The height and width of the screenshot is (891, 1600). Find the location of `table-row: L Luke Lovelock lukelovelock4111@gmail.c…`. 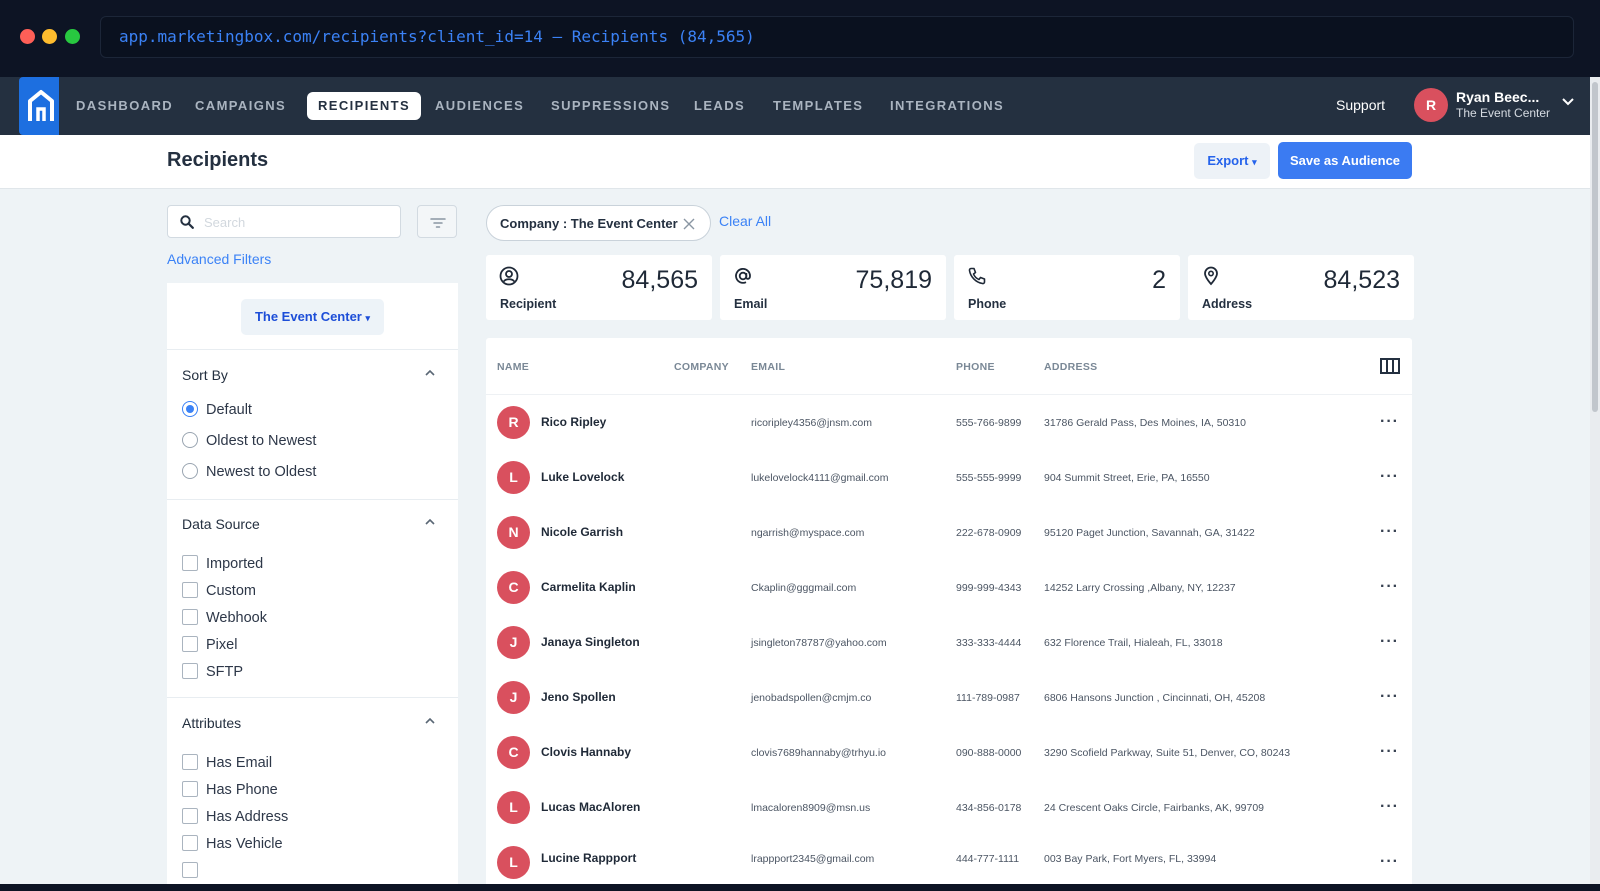

table-row: L Luke Lovelock lukelovelock4111@gmail.c… is located at coordinates (949, 478).